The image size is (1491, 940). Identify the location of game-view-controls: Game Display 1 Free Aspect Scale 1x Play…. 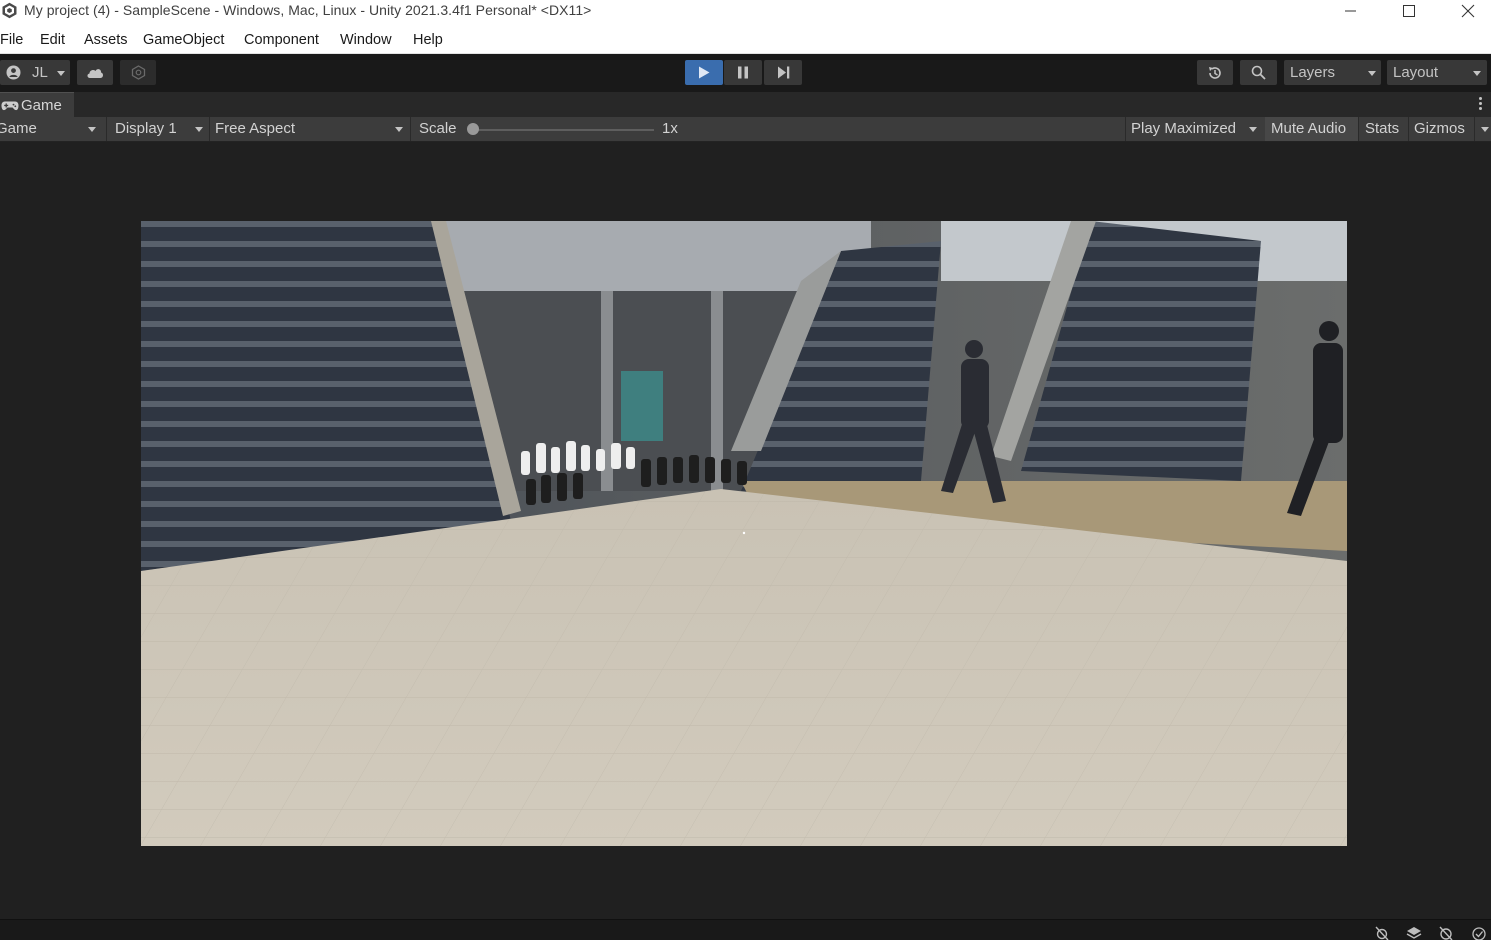
(745, 129).